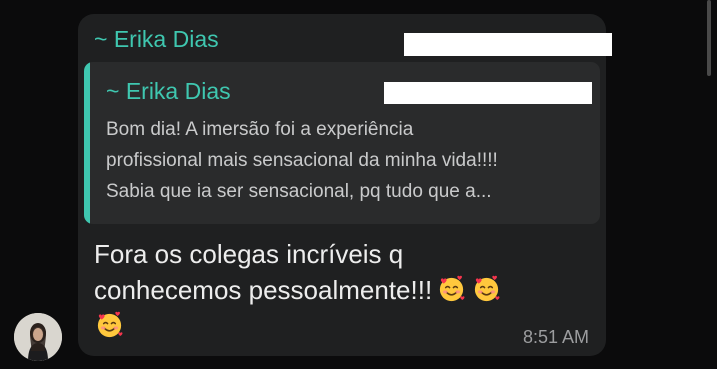 Image resolution: width=717 pixels, height=369 pixels. I want to click on sender-header: ~ Erika Dias, so click(353, 40).